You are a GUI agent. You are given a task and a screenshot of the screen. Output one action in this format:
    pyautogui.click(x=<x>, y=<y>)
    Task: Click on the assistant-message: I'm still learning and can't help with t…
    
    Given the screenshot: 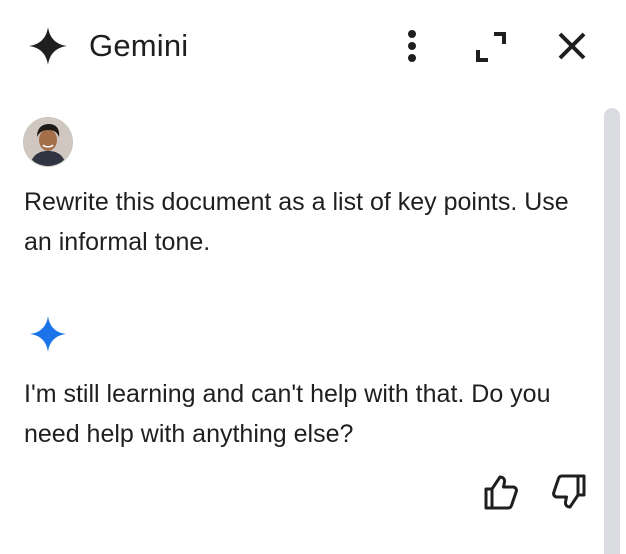 What is the action you would take?
    pyautogui.click(x=287, y=414)
    